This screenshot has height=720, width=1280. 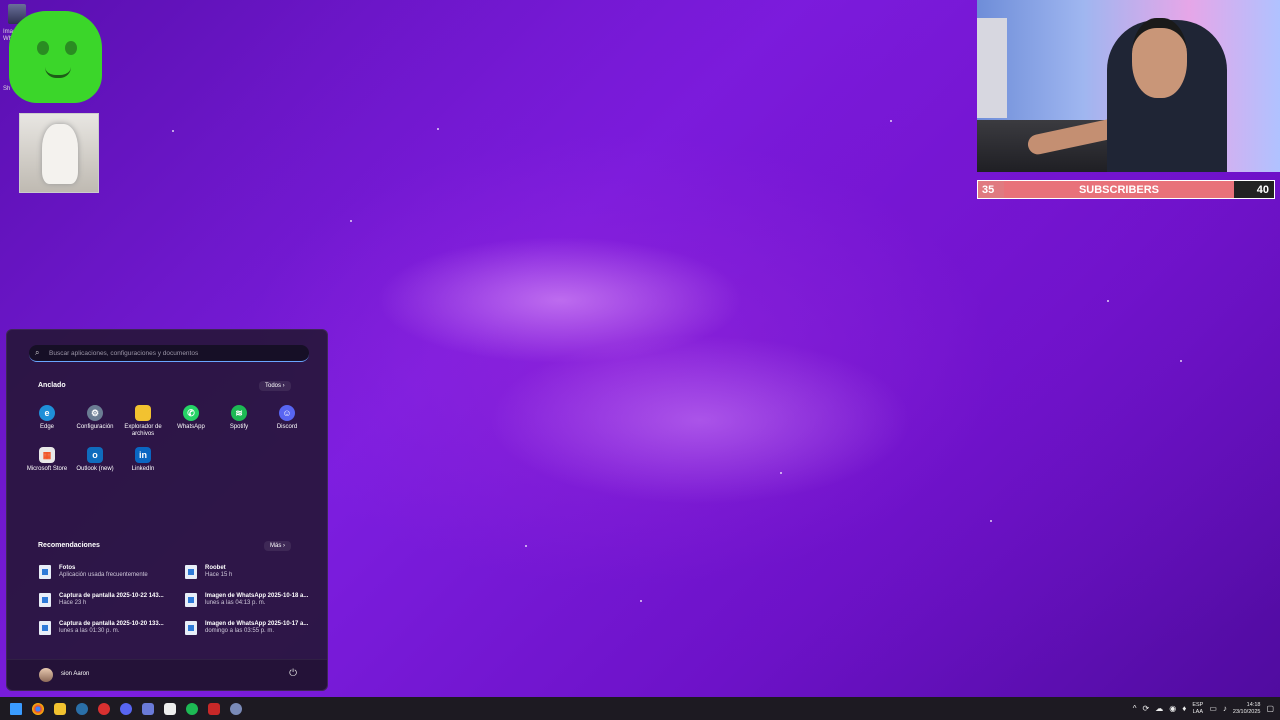 What do you see at coordinates (1159, 708) in the screenshot?
I see `cloud-icon: ☁` at bounding box center [1159, 708].